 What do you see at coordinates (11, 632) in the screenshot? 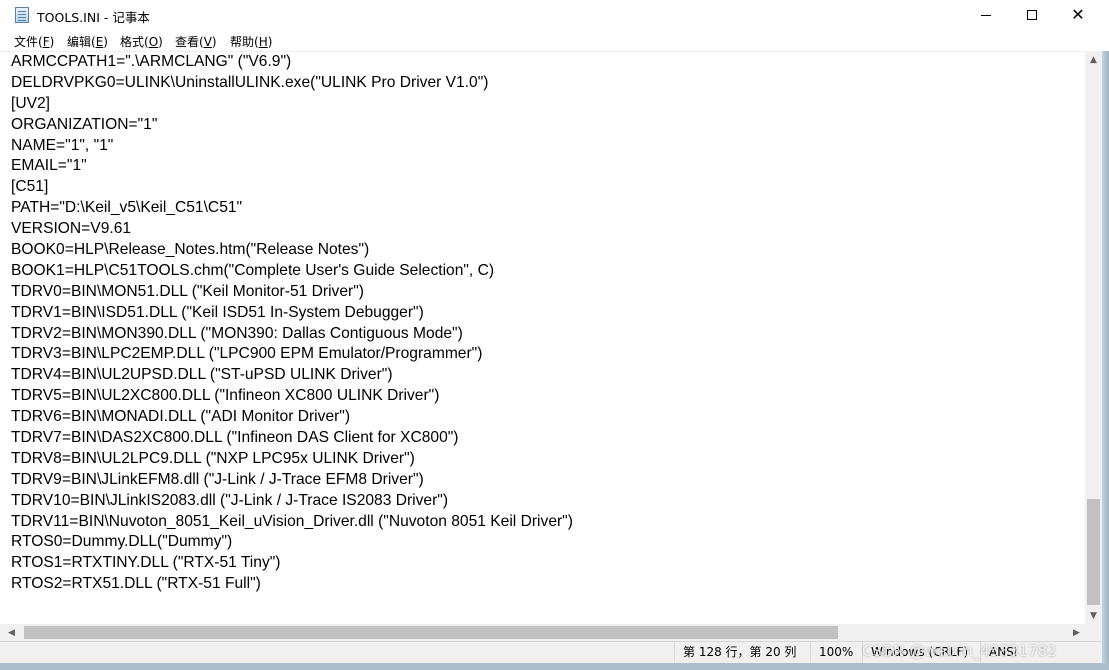
I see `scroll-left-arrow-icon: ◀` at bounding box center [11, 632].